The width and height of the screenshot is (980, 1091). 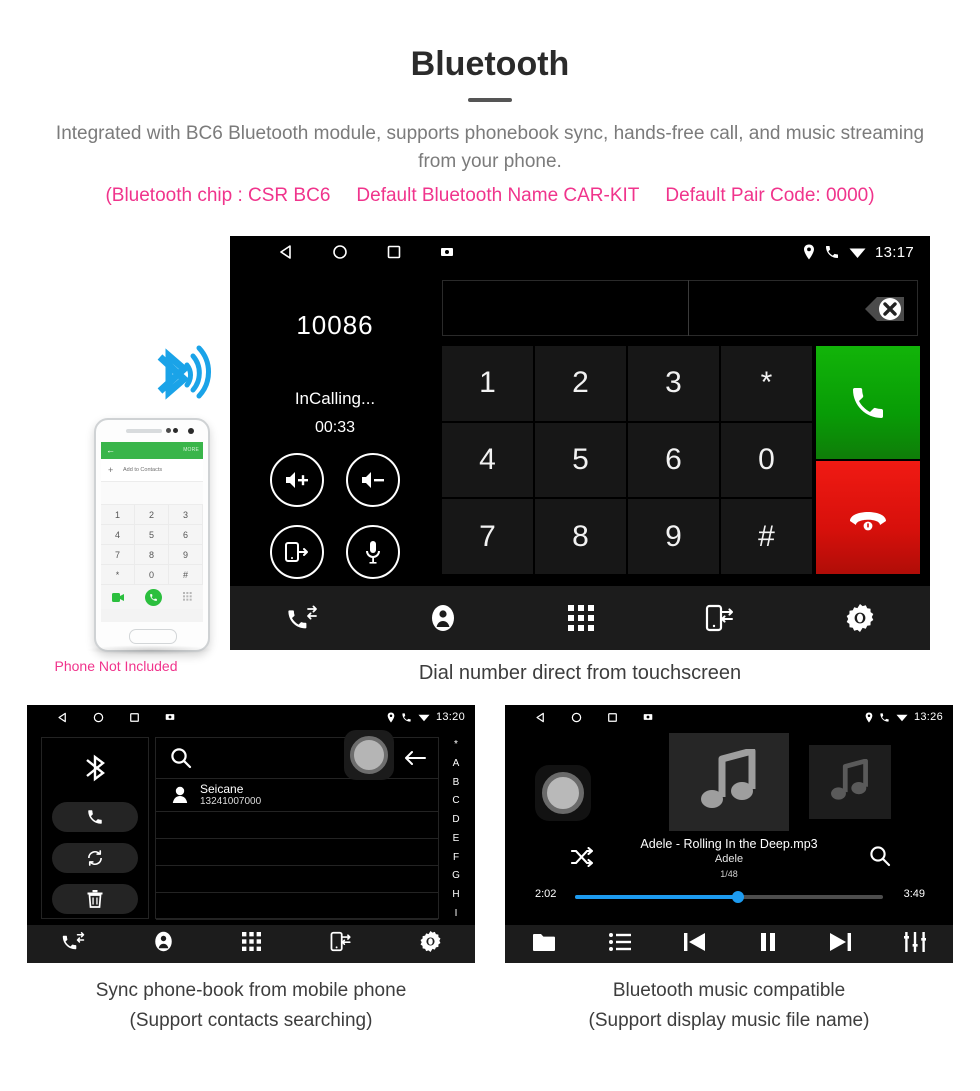 I want to click on key-3: 3, so click(x=673, y=383).